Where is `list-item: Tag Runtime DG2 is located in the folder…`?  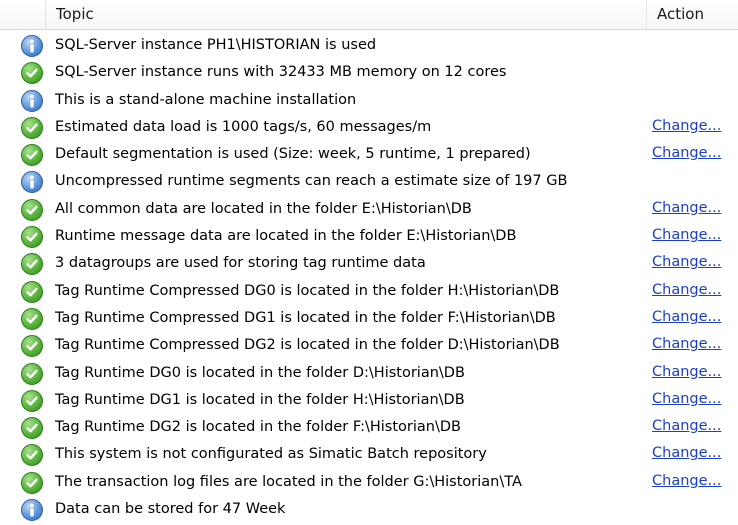 list-item: Tag Runtime DG2 is located in the folder… is located at coordinates (369, 427).